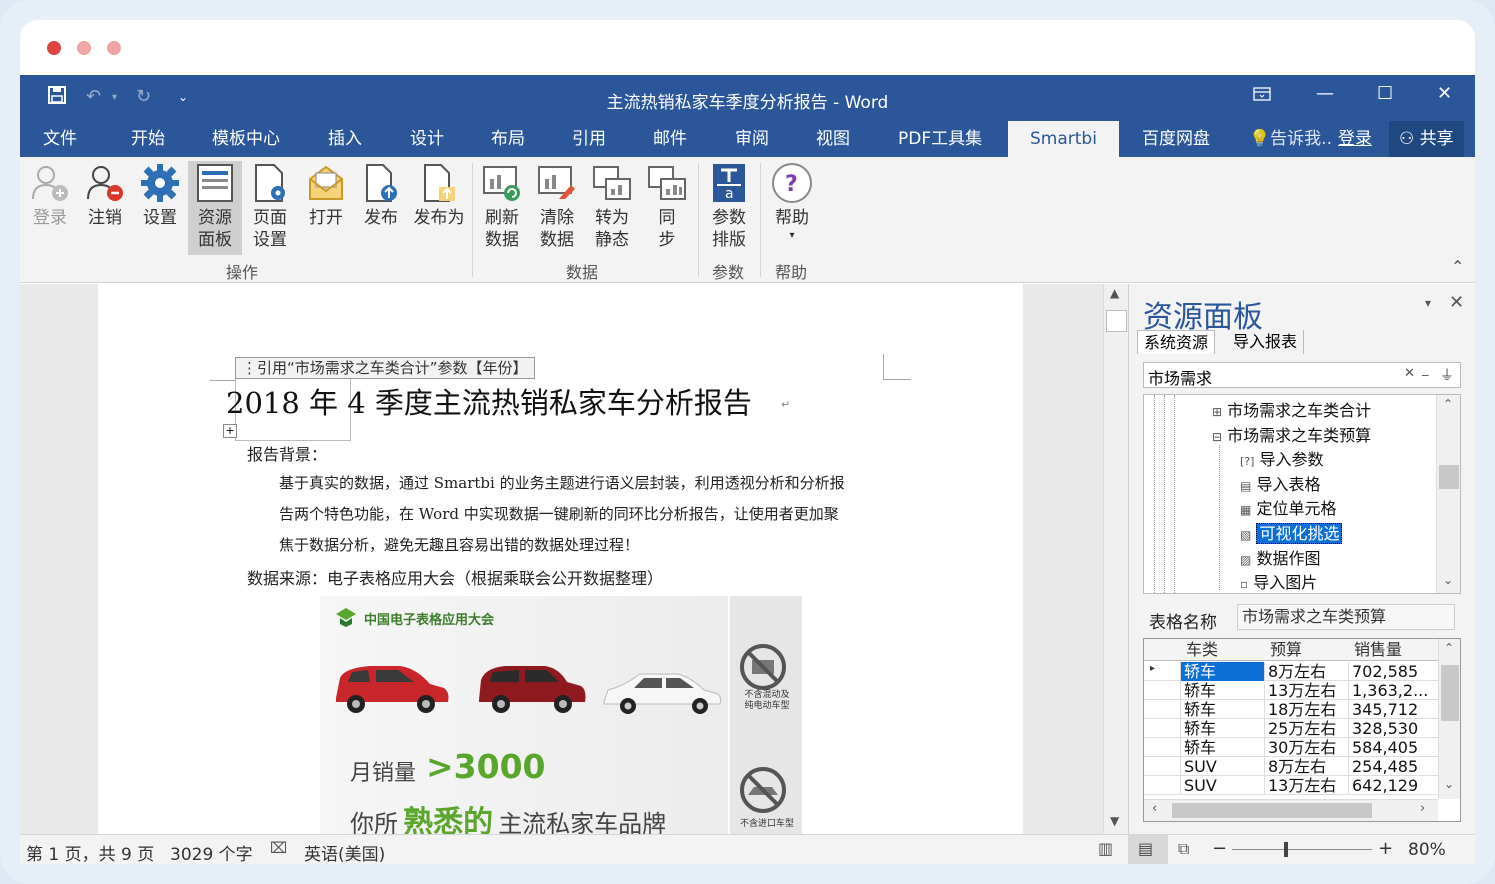 This screenshot has height=884, width=1495. What do you see at coordinates (1428, 303) in the screenshot?
I see `panel-options-icon: ▾` at bounding box center [1428, 303].